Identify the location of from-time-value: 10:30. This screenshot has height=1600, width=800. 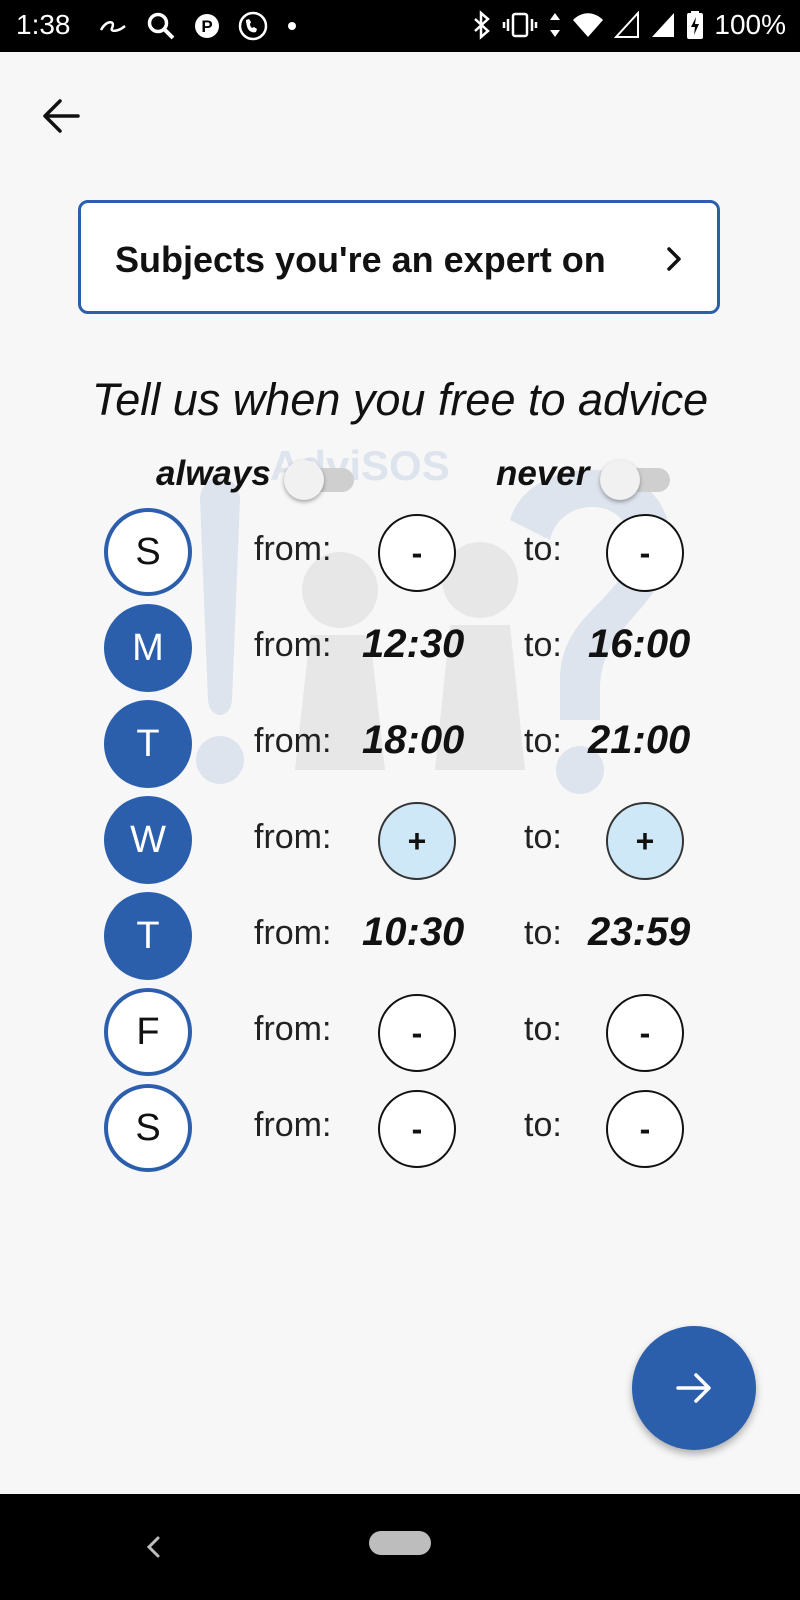
(413, 932).